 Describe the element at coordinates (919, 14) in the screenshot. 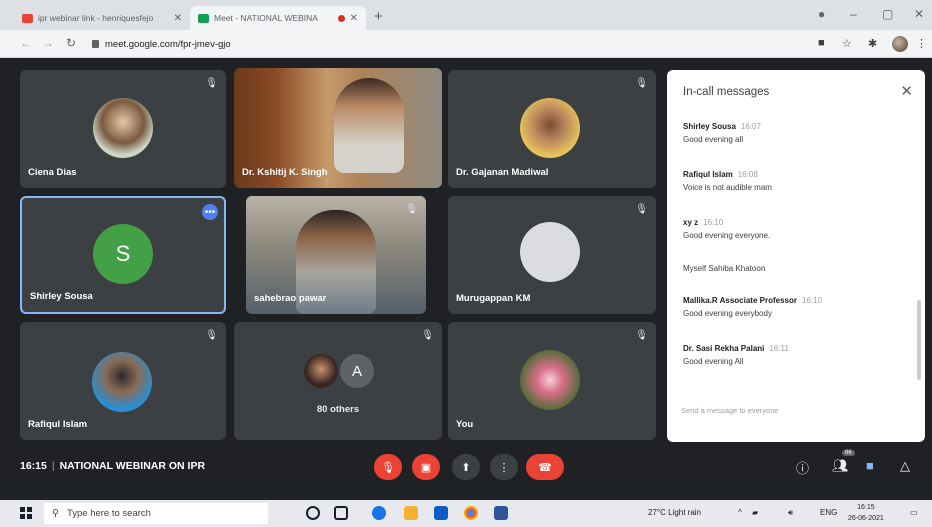

I see `window-close-icon: ✕` at that location.